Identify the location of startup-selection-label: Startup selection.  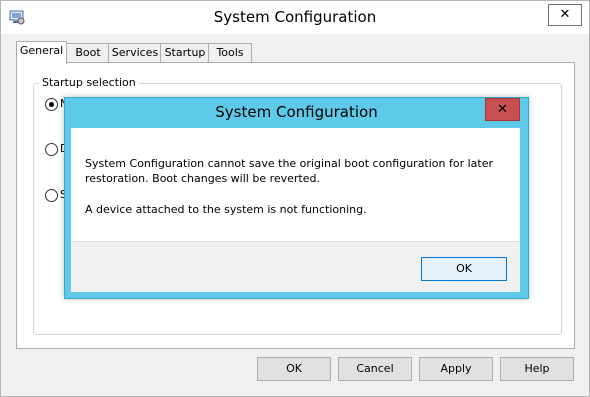
(89, 82).